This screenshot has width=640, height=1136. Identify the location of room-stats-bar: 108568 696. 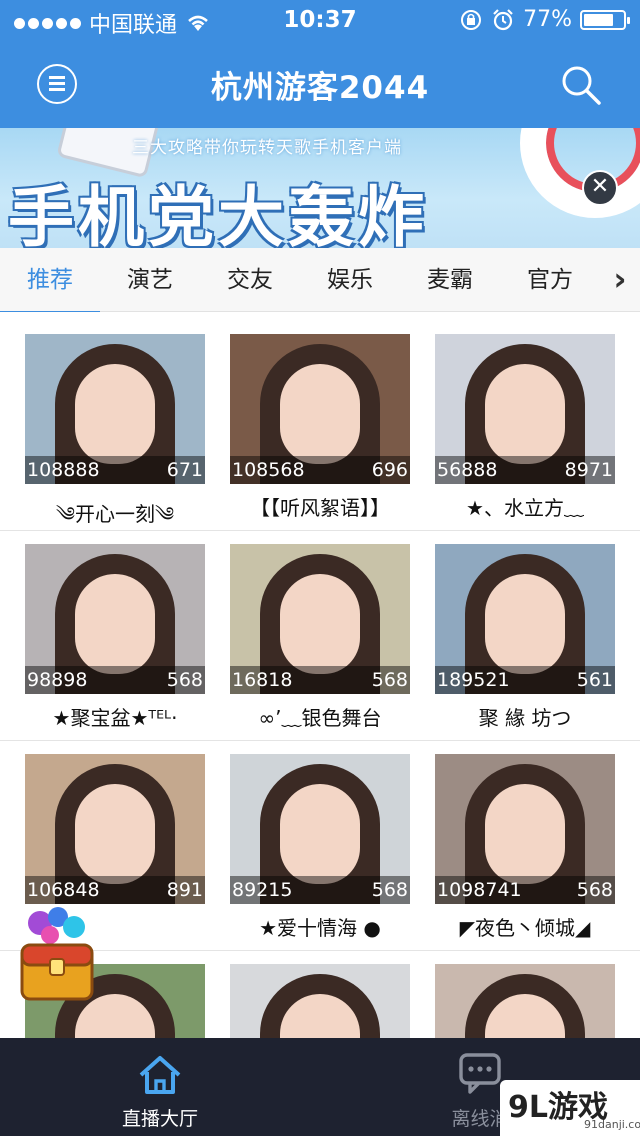
(320, 470).